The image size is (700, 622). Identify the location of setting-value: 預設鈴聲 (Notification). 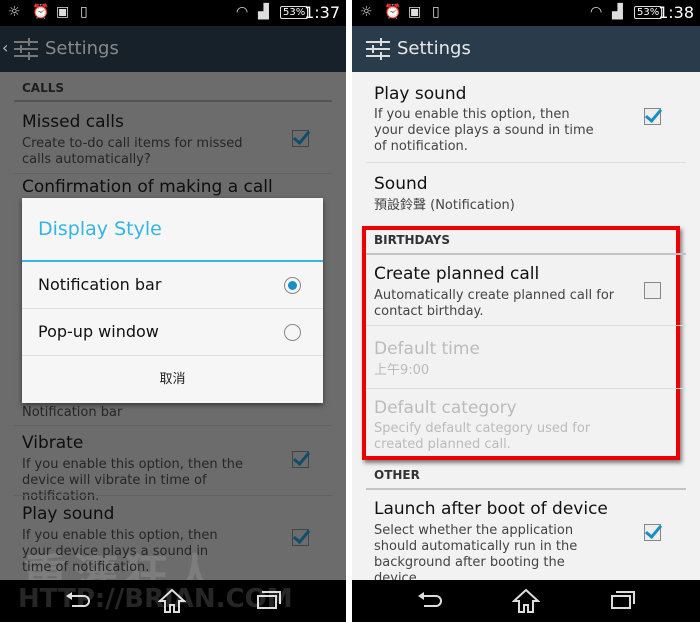
(444, 205).